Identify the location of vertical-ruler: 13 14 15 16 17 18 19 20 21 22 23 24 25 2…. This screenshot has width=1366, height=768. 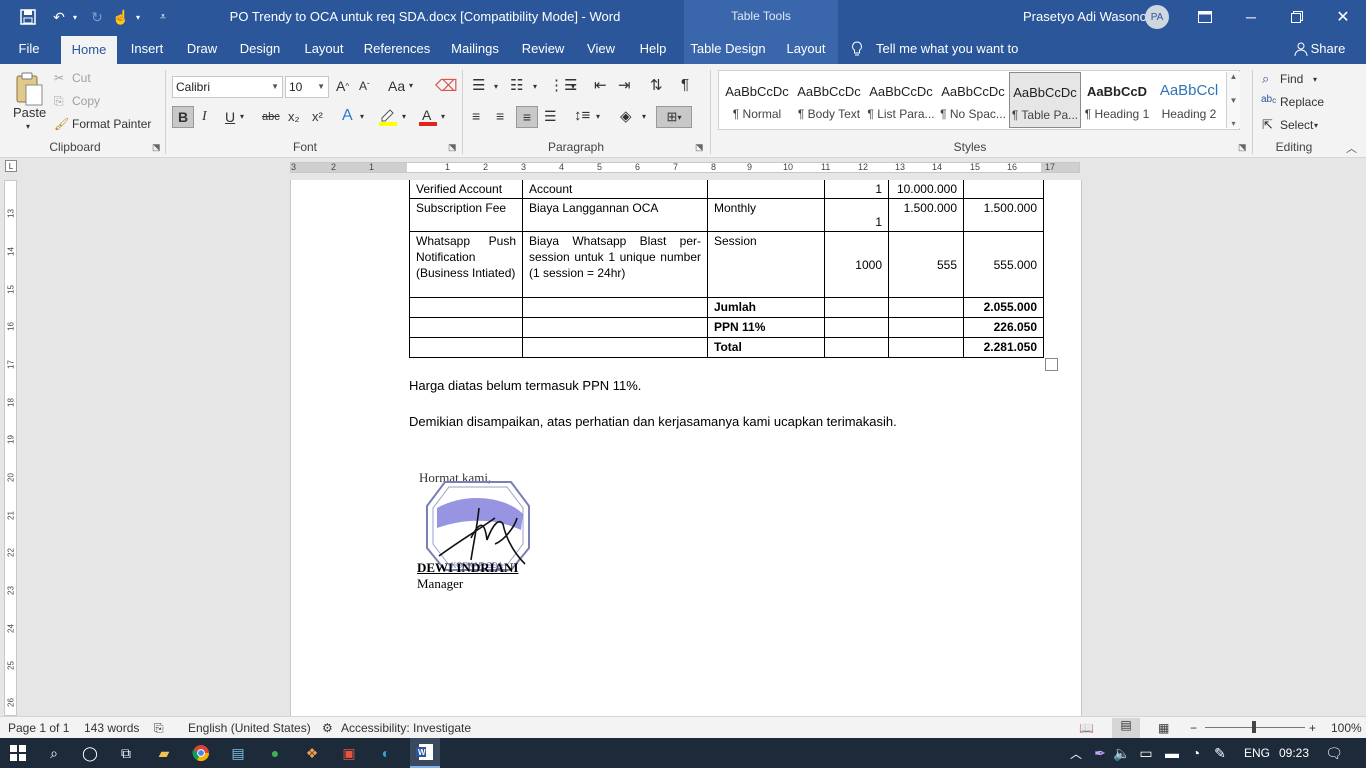
(10, 448).